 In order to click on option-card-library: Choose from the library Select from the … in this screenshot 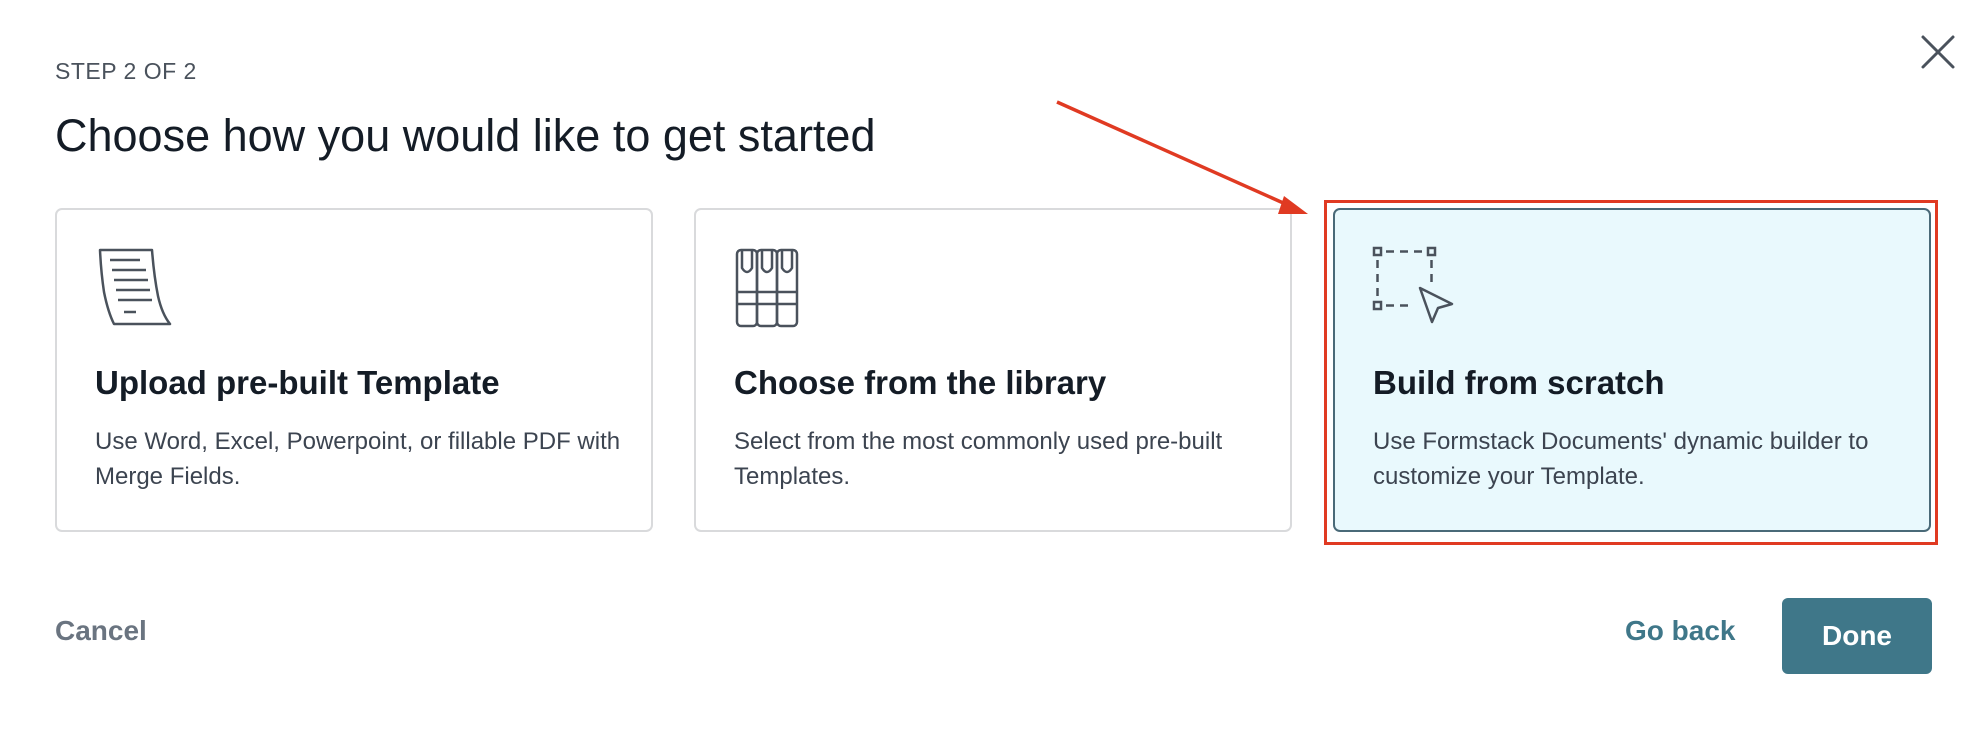, I will do `click(993, 370)`.